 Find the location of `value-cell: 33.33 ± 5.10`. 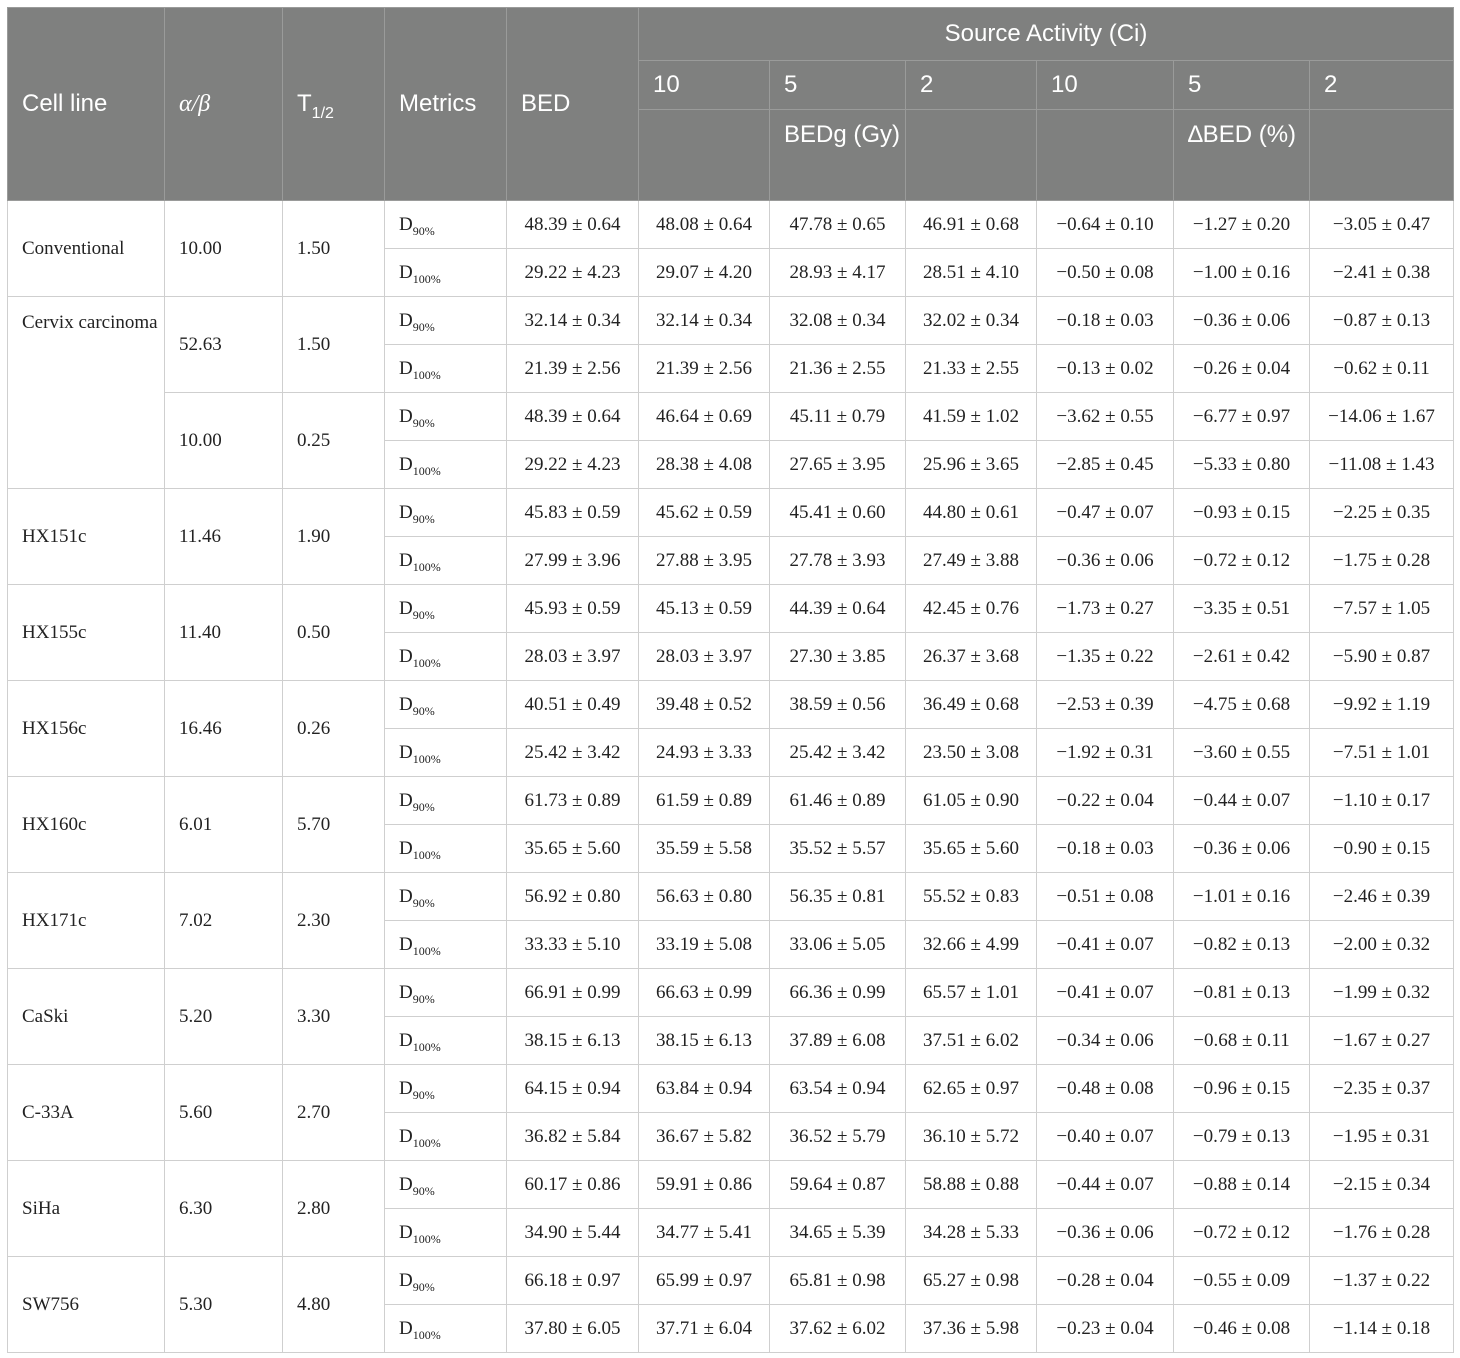

value-cell: 33.33 ± 5.10 is located at coordinates (572, 944).